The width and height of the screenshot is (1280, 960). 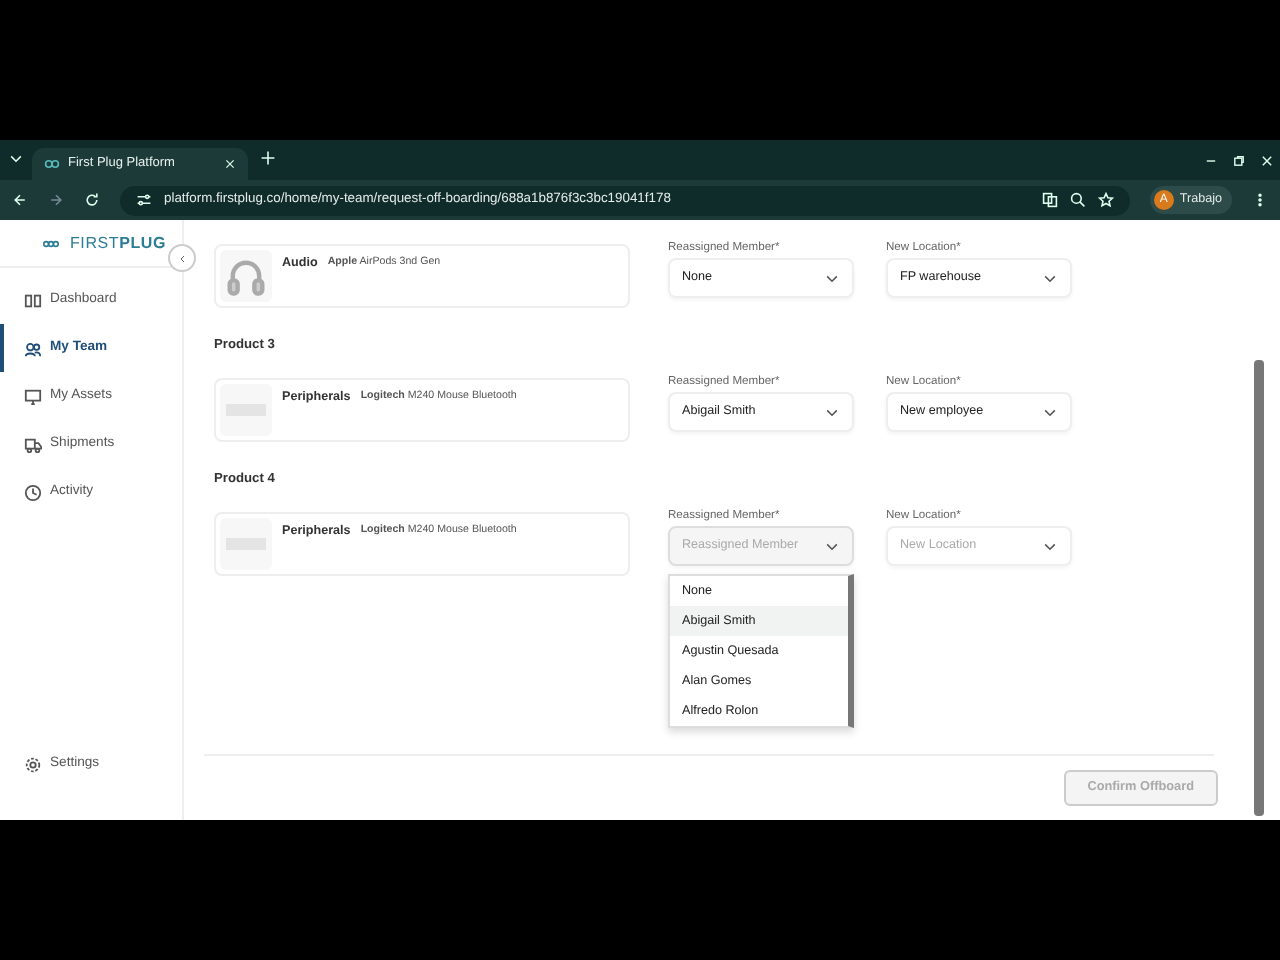 I want to click on close-tab-icon, so click(x=230, y=164).